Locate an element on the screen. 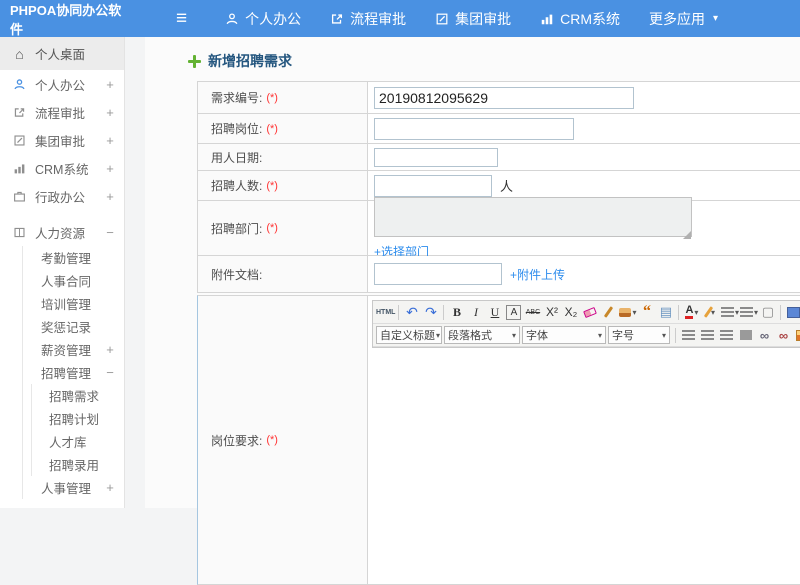  nav-label: 流程审批 is located at coordinates (378, 19).